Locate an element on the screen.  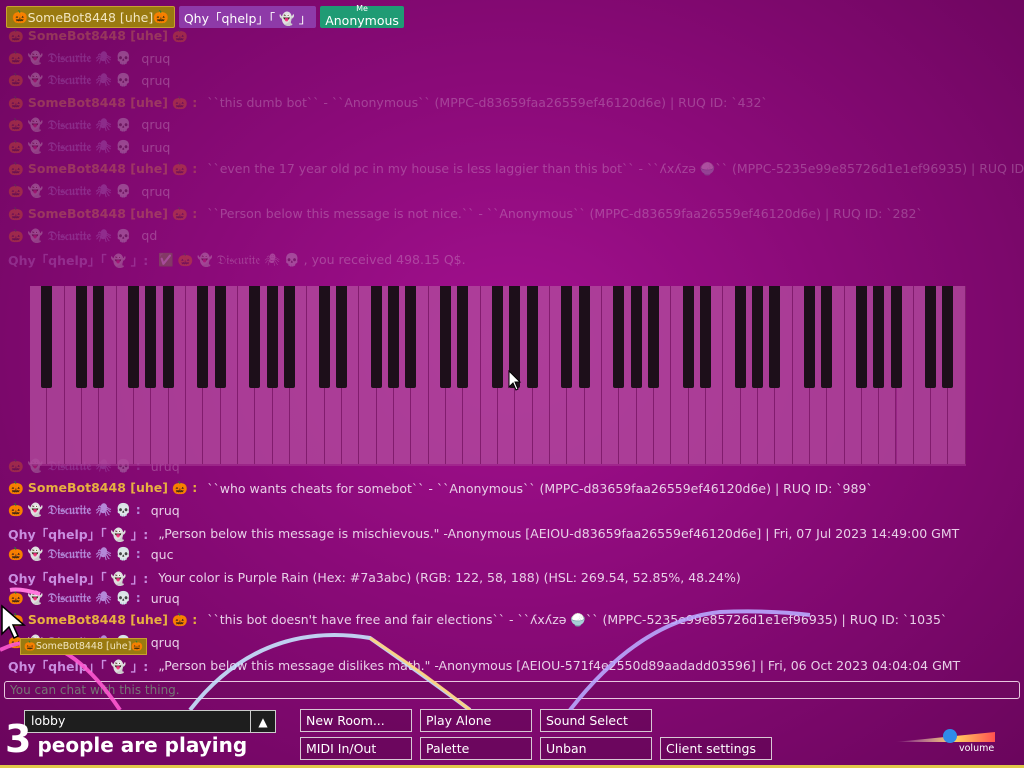
user-badge-somebot: 🎃 SomeBot8448 [uhe] 🎃 is located at coordinates (90, 17).